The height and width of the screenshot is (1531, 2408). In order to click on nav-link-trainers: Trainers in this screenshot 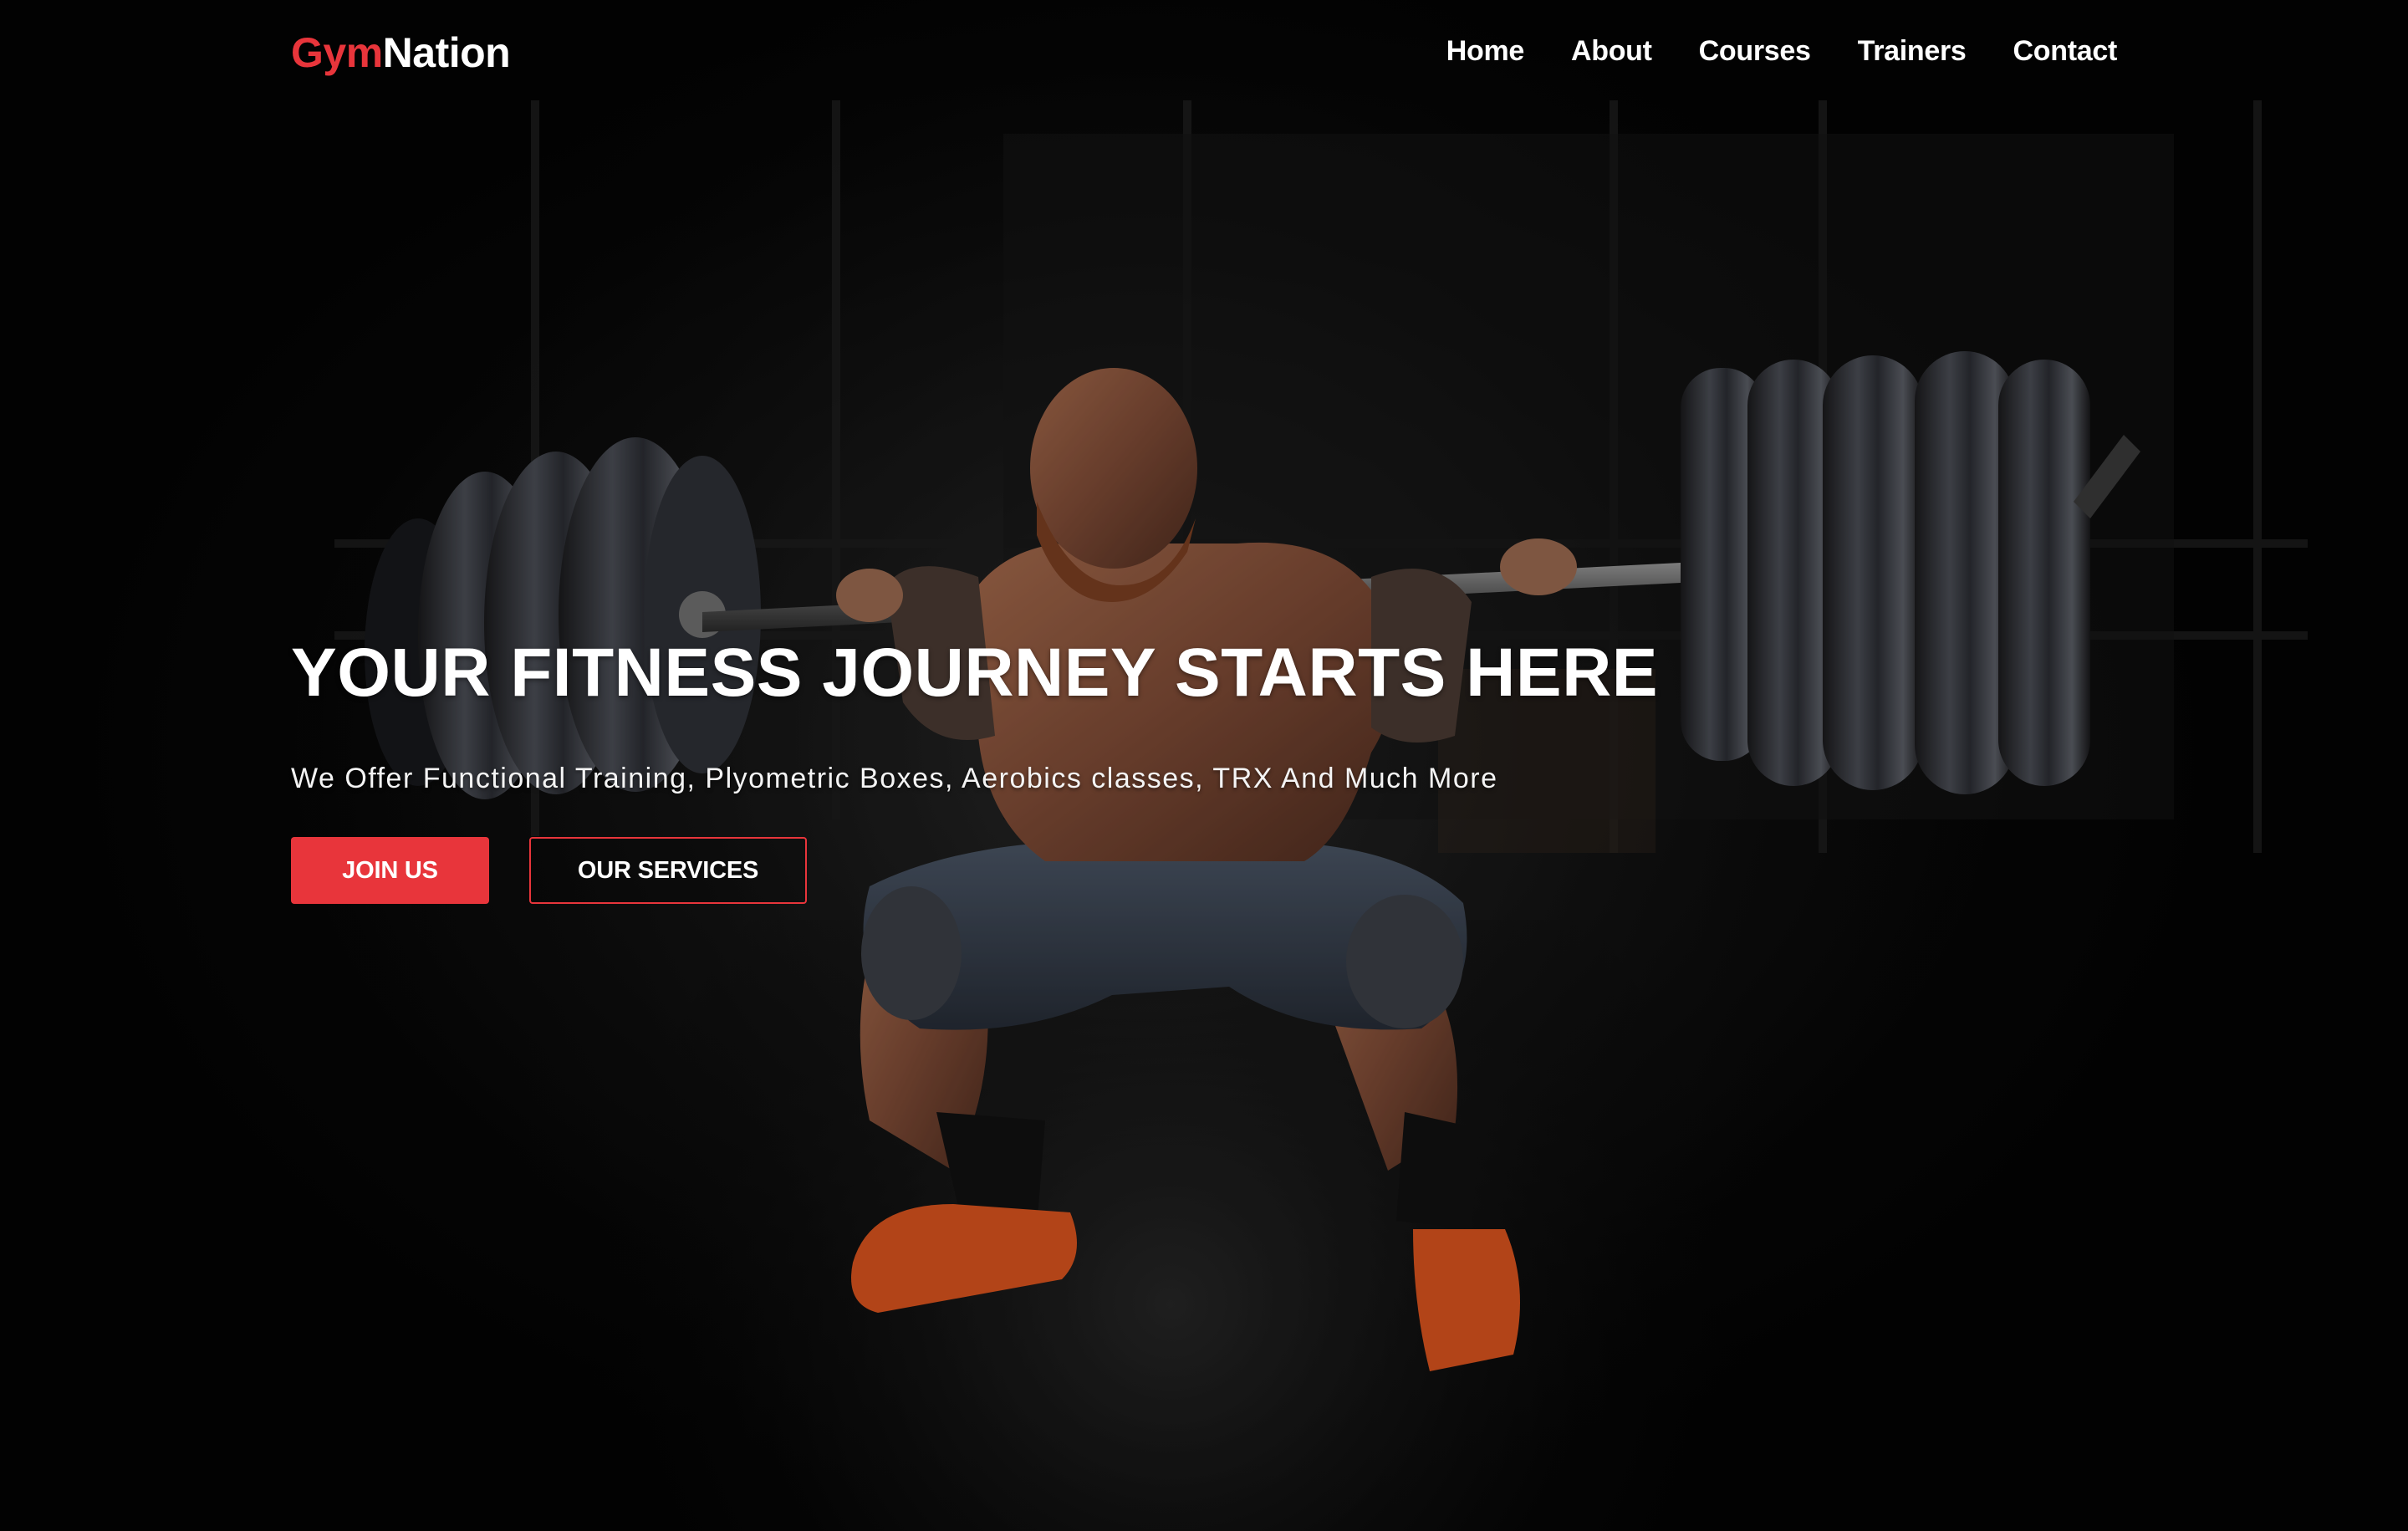, I will do `click(1913, 51)`.